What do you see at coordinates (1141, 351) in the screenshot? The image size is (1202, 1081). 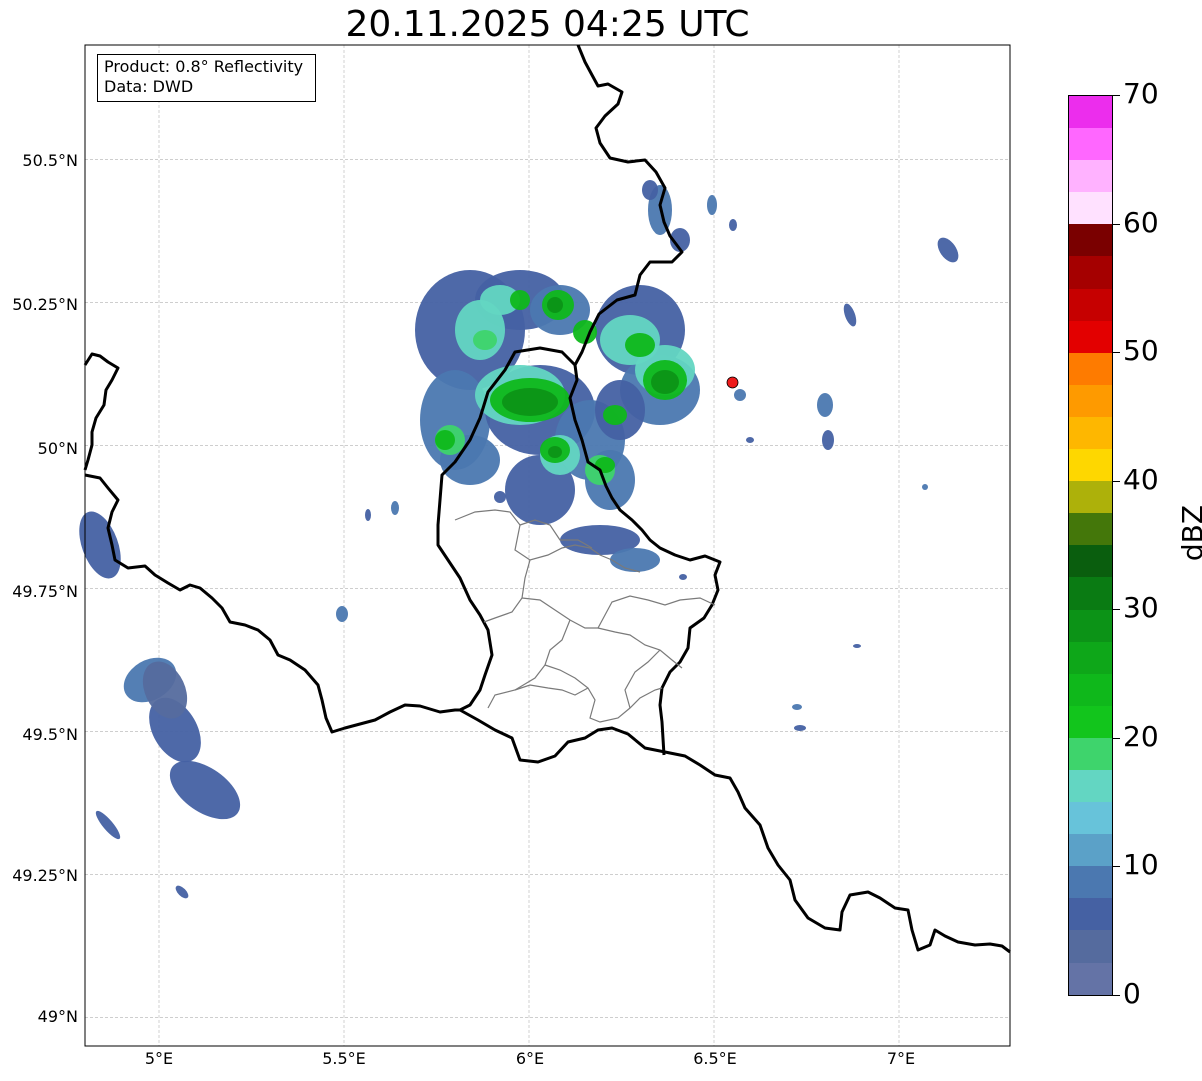 I see `colorbar-label: 50` at bounding box center [1141, 351].